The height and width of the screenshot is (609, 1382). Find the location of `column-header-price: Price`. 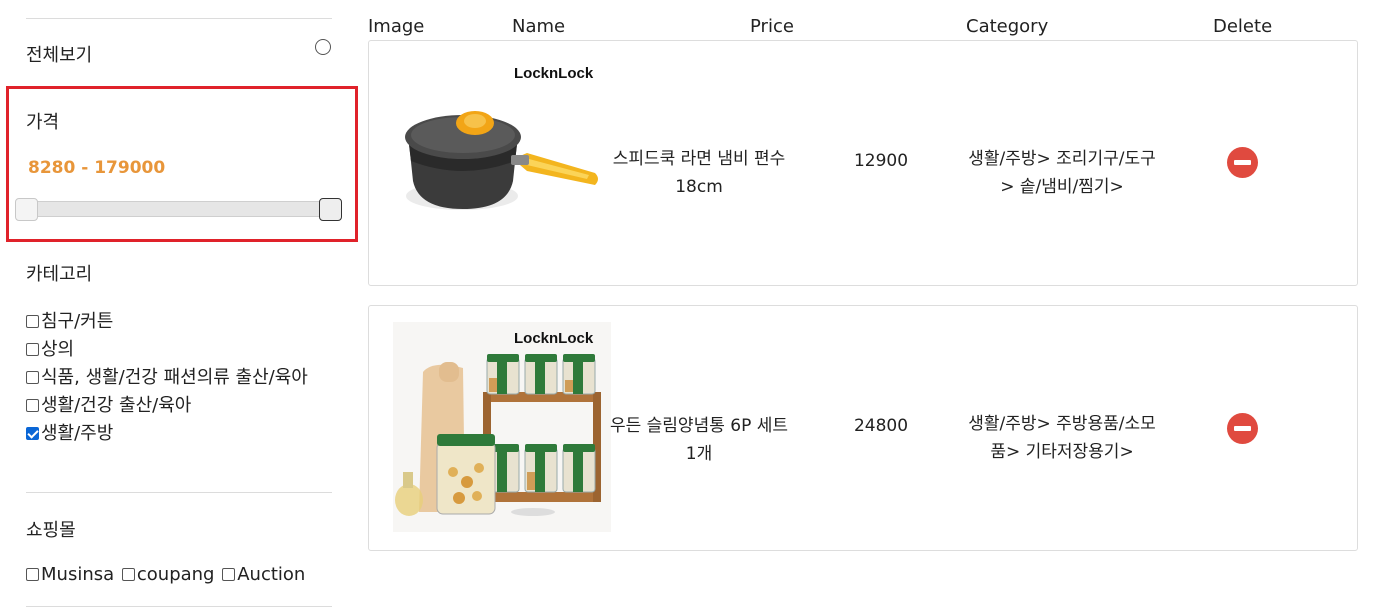

column-header-price: Price is located at coordinates (772, 26).